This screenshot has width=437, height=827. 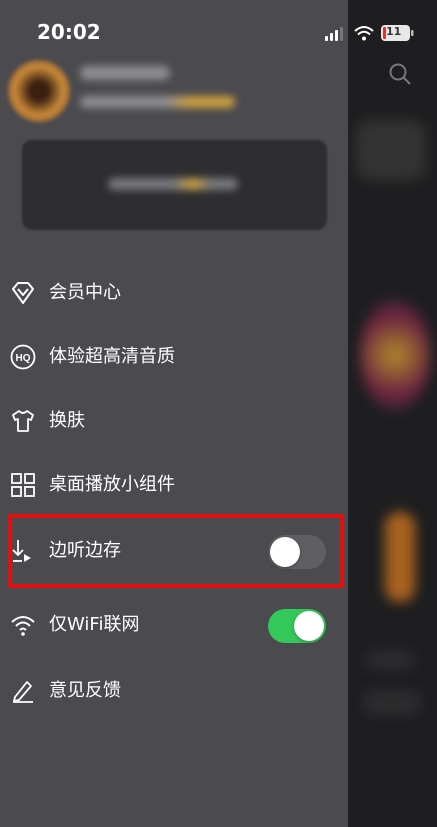 I want to click on wifi-status-icon, so click(x=364, y=33).